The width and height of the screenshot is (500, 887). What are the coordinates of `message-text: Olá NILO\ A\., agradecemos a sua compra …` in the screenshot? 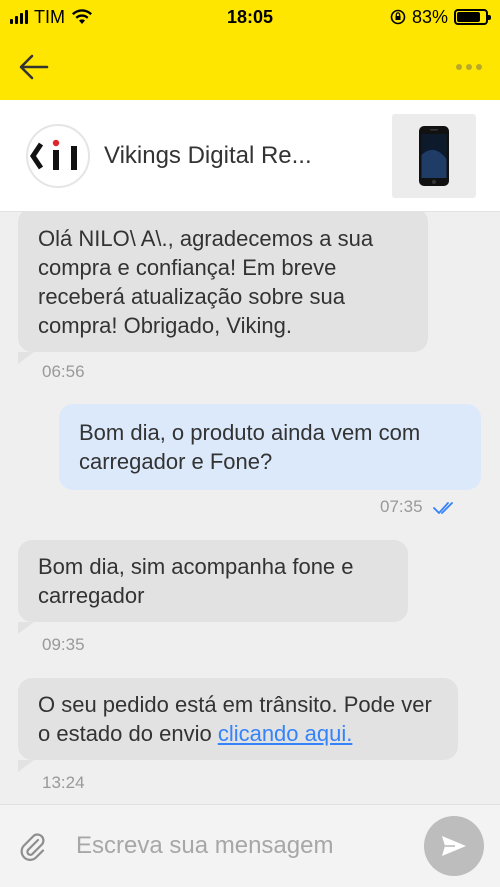 It's located at (206, 282).